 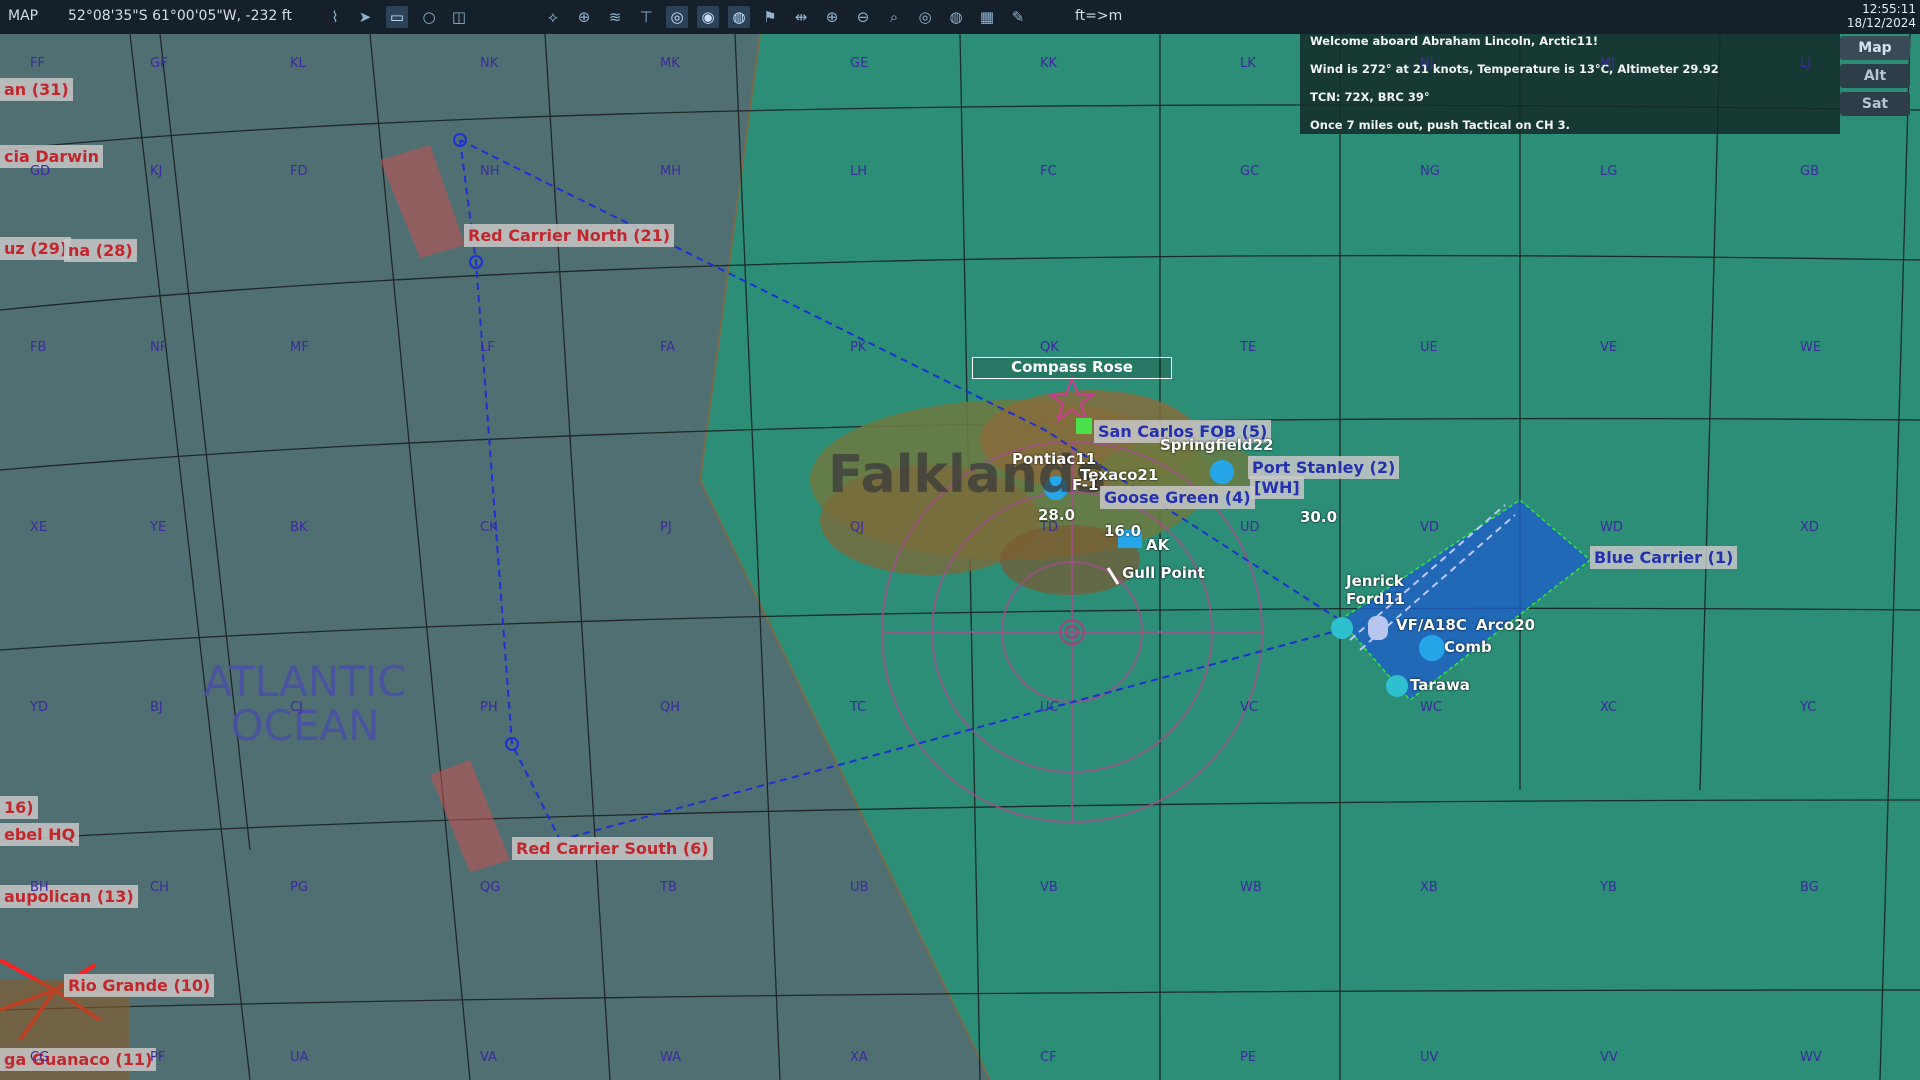 I want to click on split-icon: ⇹, so click(x=801, y=17).